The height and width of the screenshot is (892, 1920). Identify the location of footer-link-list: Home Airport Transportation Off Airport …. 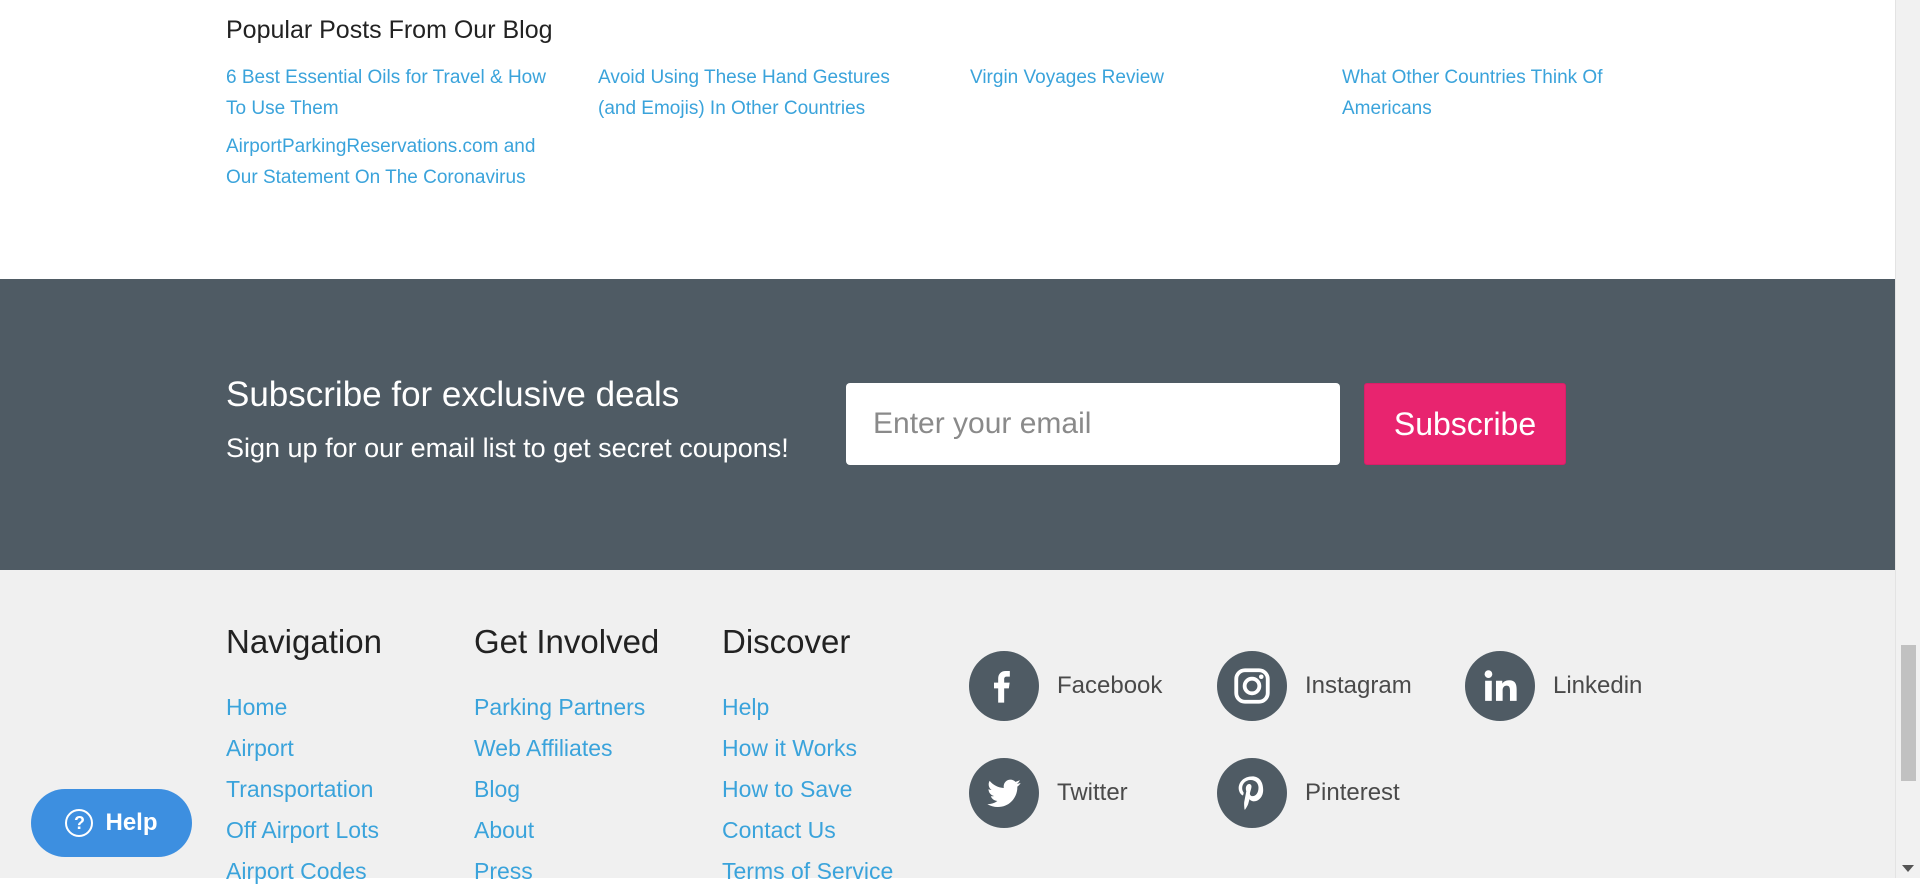
(302, 789).